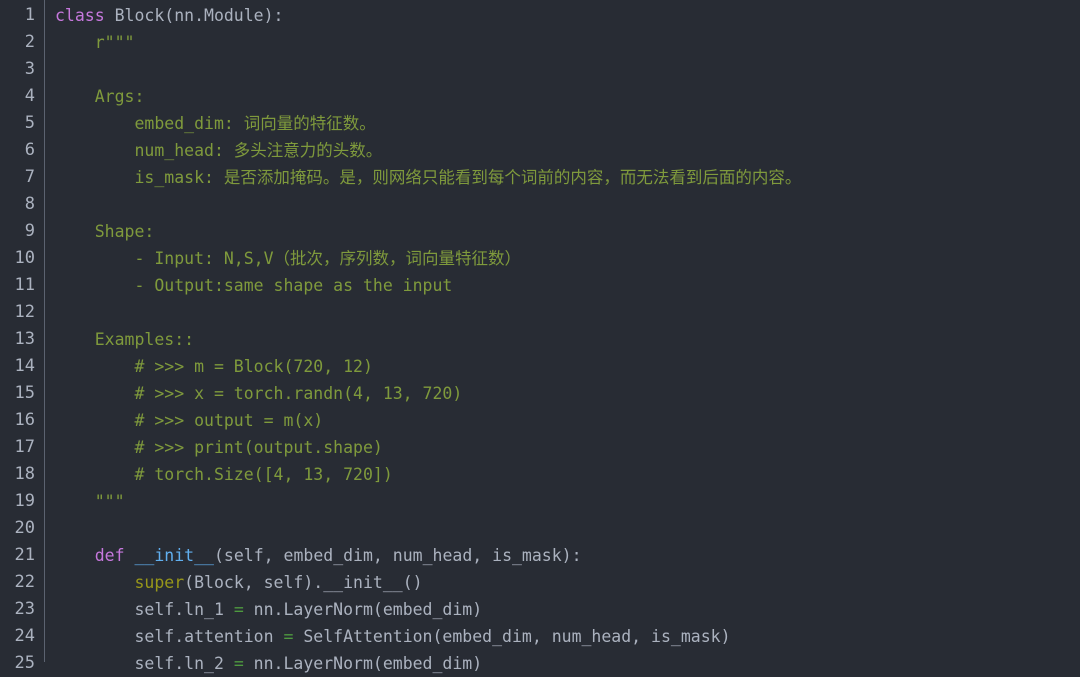 The height and width of the screenshot is (677, 1080). I want to click on code-line: super(Block, self).__init__(), so click(567, 582).